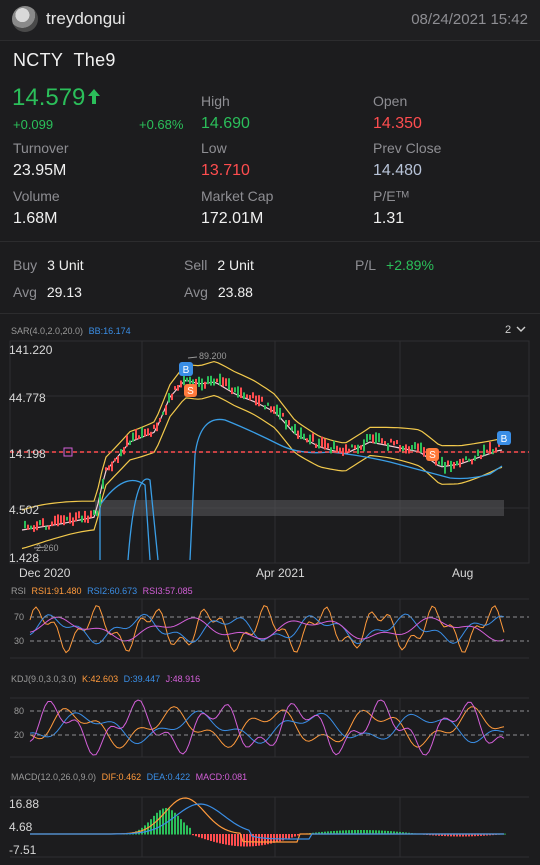  Describe the element at coordinates (103, 591) in the screenshot. I see `rsi-legend: RSI RSI1:91.480 RSI2:60.673 RSI3:57.085` at that location.